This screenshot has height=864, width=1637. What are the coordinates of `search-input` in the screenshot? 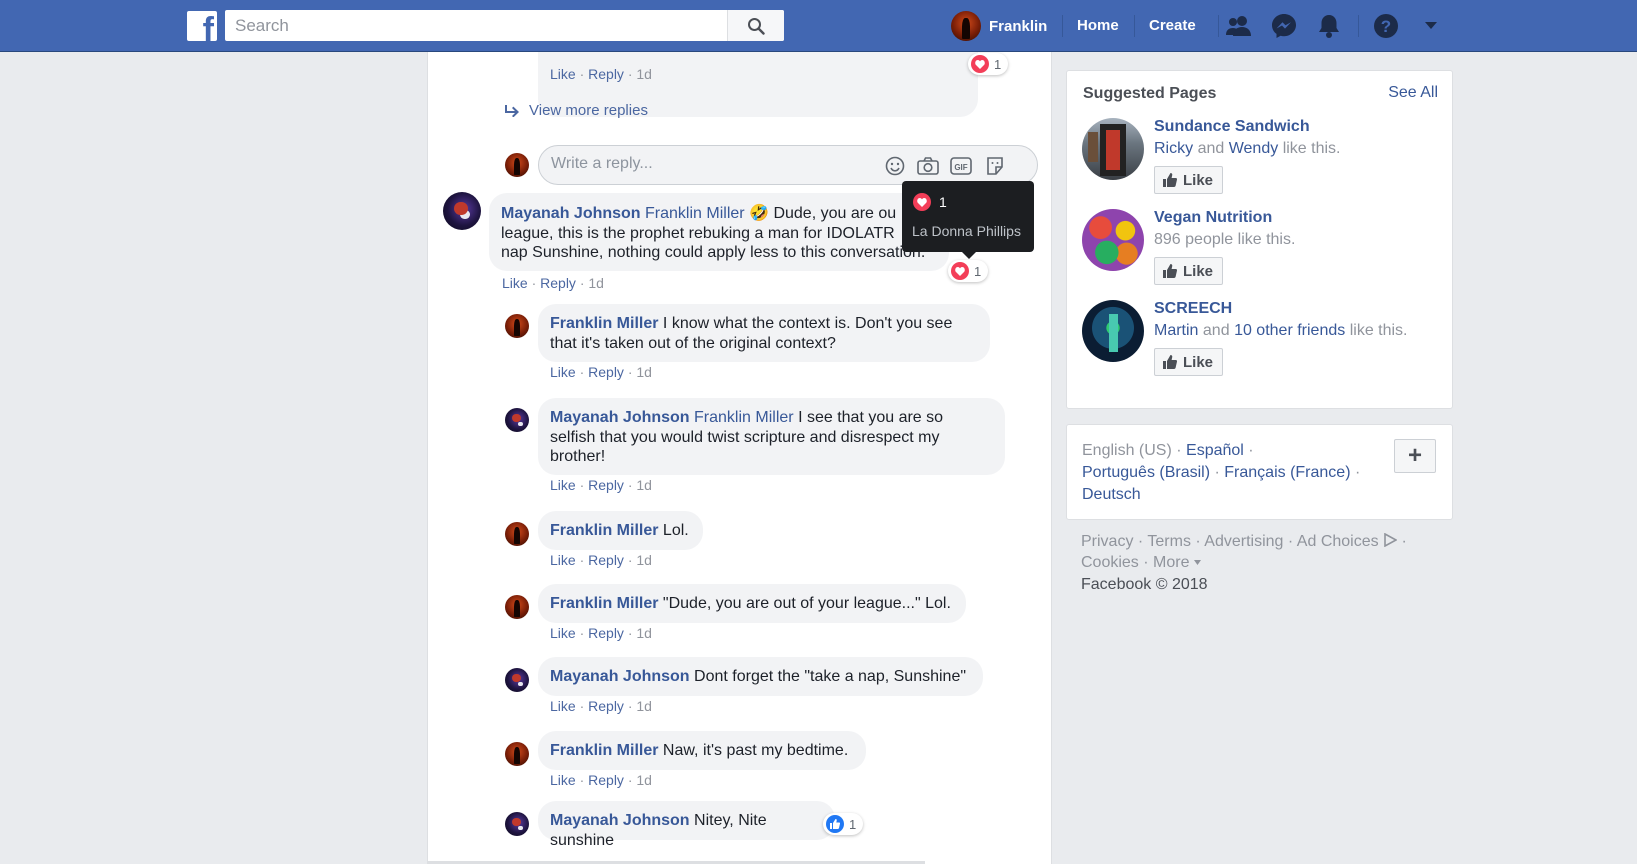 It's located at (475, 25).